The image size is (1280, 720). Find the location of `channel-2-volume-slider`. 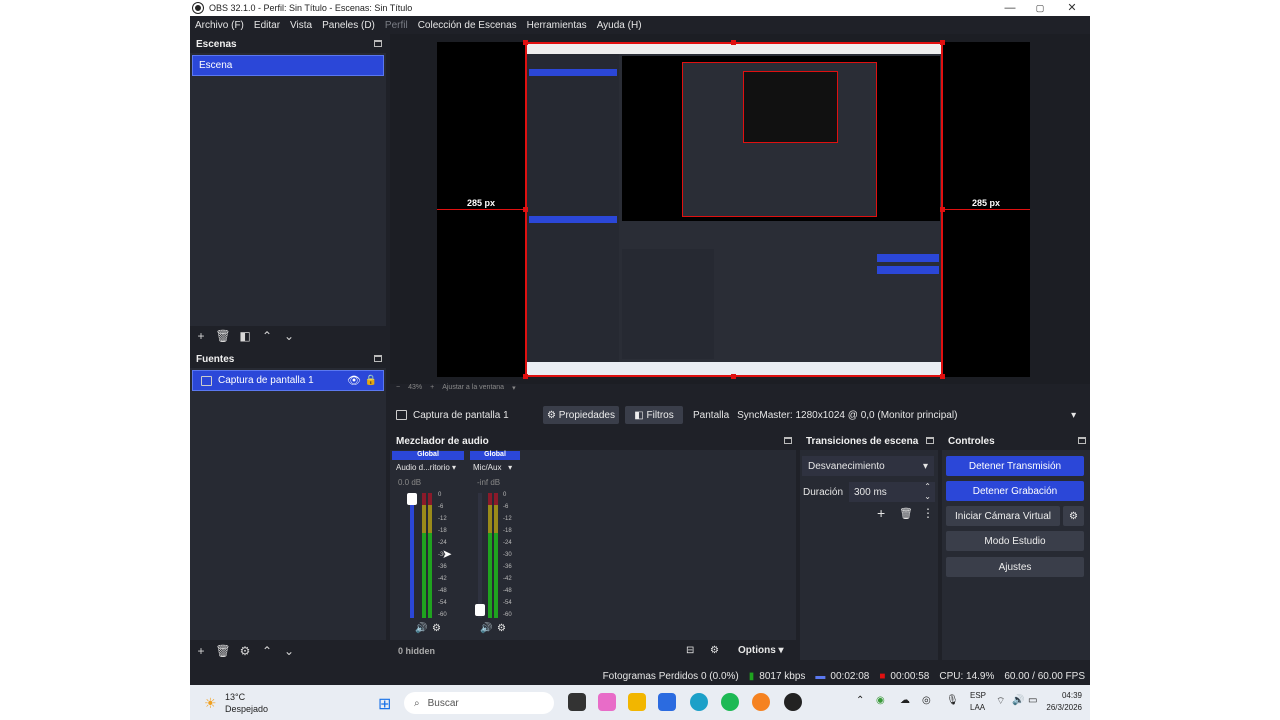

channel-2-volume-slider is located at coordinates (480, 555).